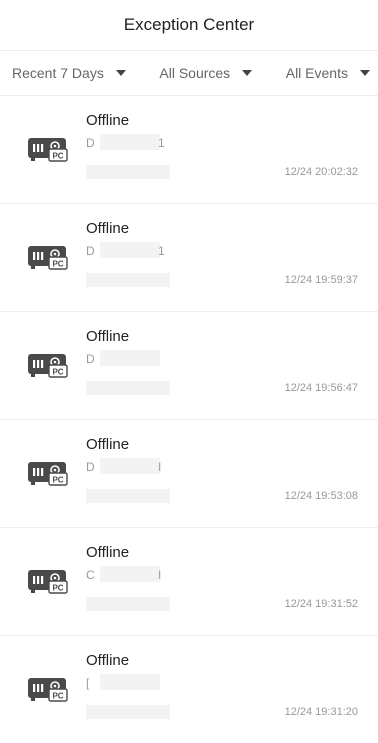 Image resolution: width=378 pixels, height=743 pixels. I want to click on event-time: 12/24 19:31:52, so click(321, 604).